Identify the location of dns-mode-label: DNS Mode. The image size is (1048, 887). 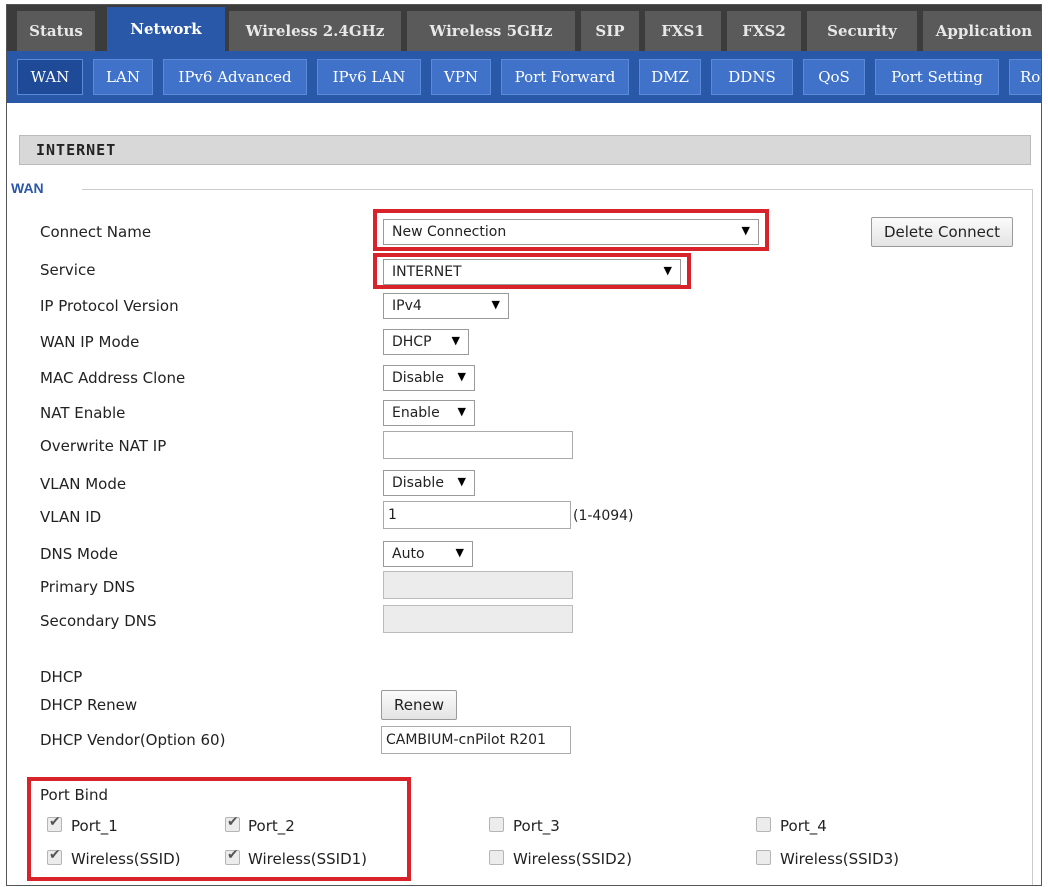
(79, 554).